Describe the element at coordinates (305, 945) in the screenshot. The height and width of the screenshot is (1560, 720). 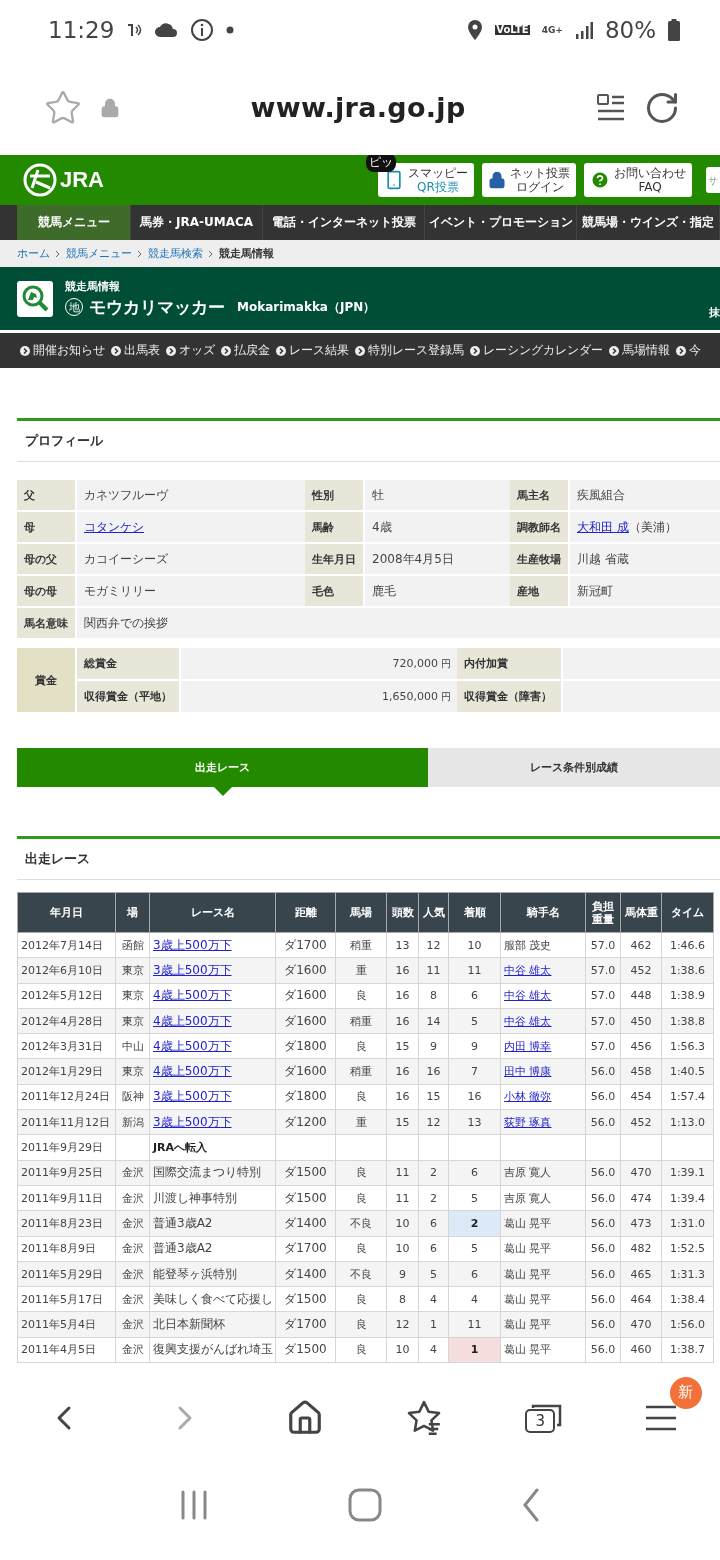
I see `table-cell: ダ1700` at that location.